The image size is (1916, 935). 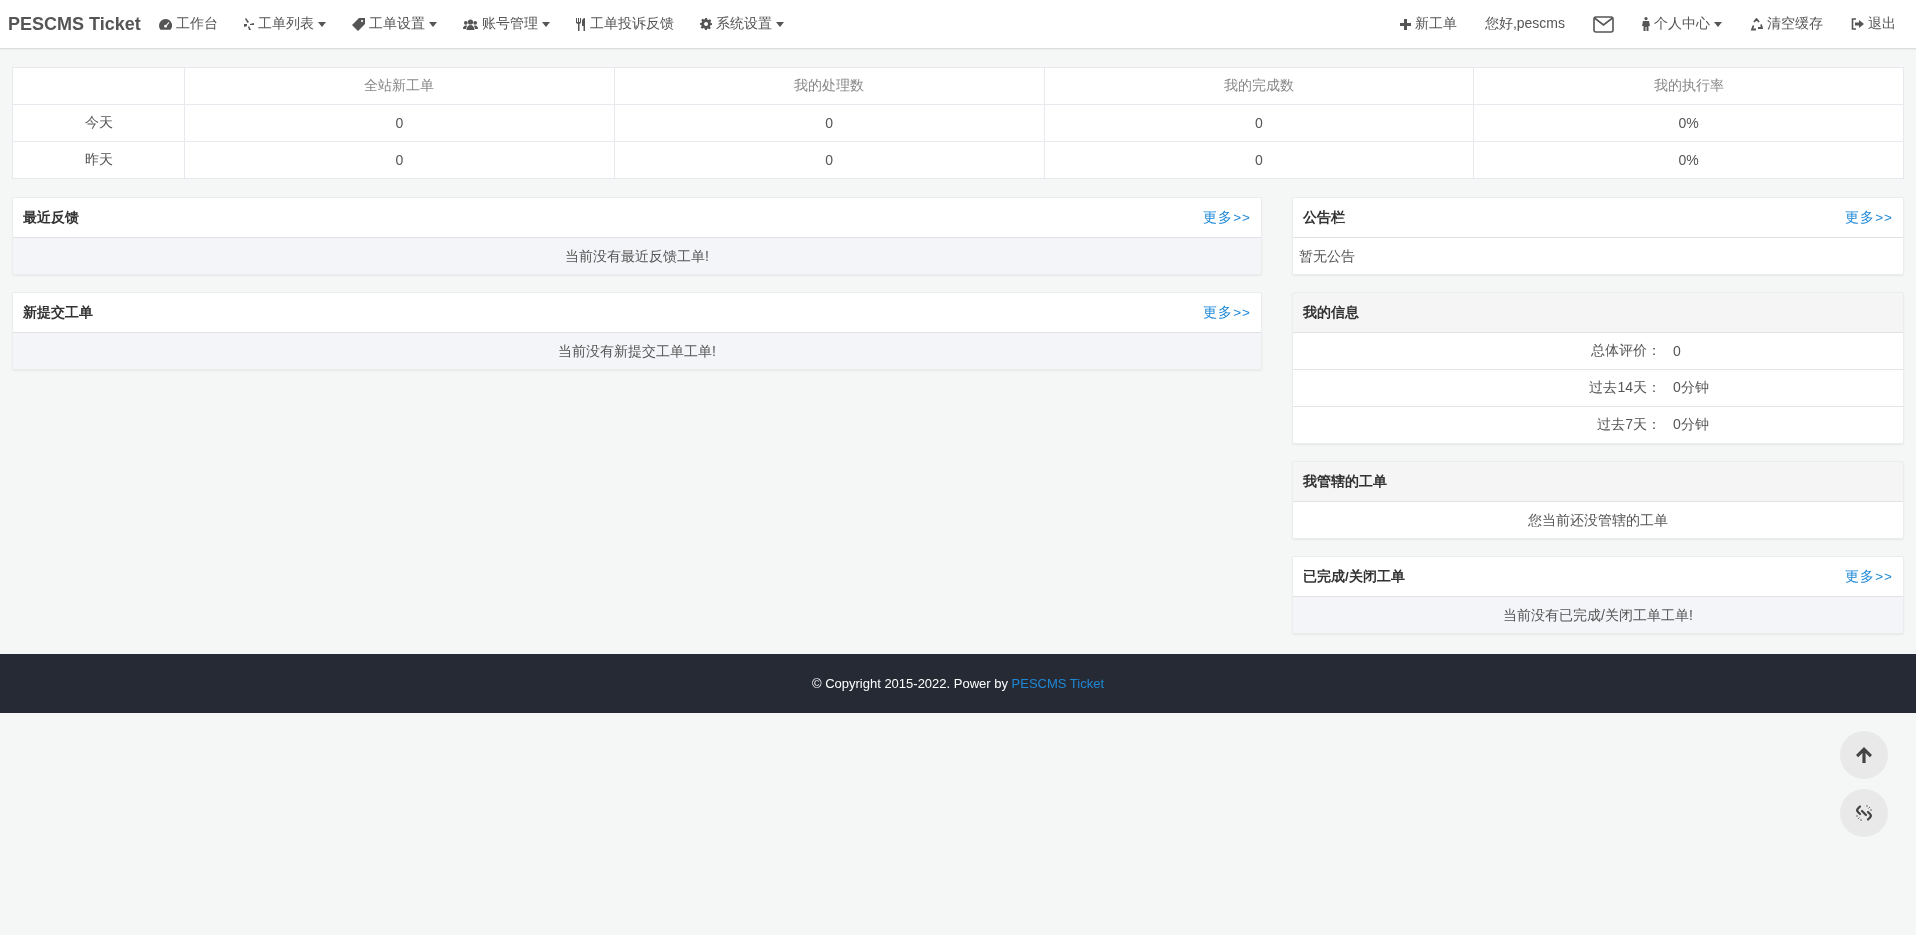 I want to click on column-header: 我的执行率, so click(x=1688, y=86).